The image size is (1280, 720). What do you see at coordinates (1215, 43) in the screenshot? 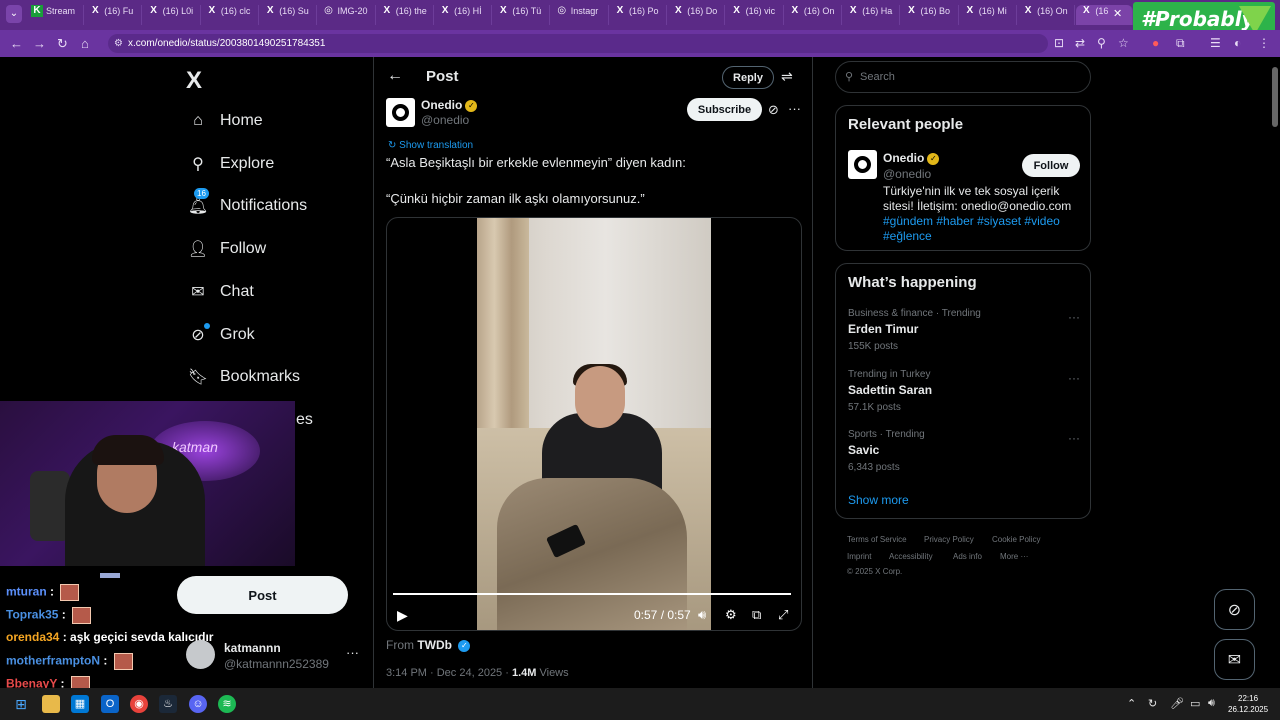
I see `sidepanel-icon: ☰` at bounding box center [1215, 43].